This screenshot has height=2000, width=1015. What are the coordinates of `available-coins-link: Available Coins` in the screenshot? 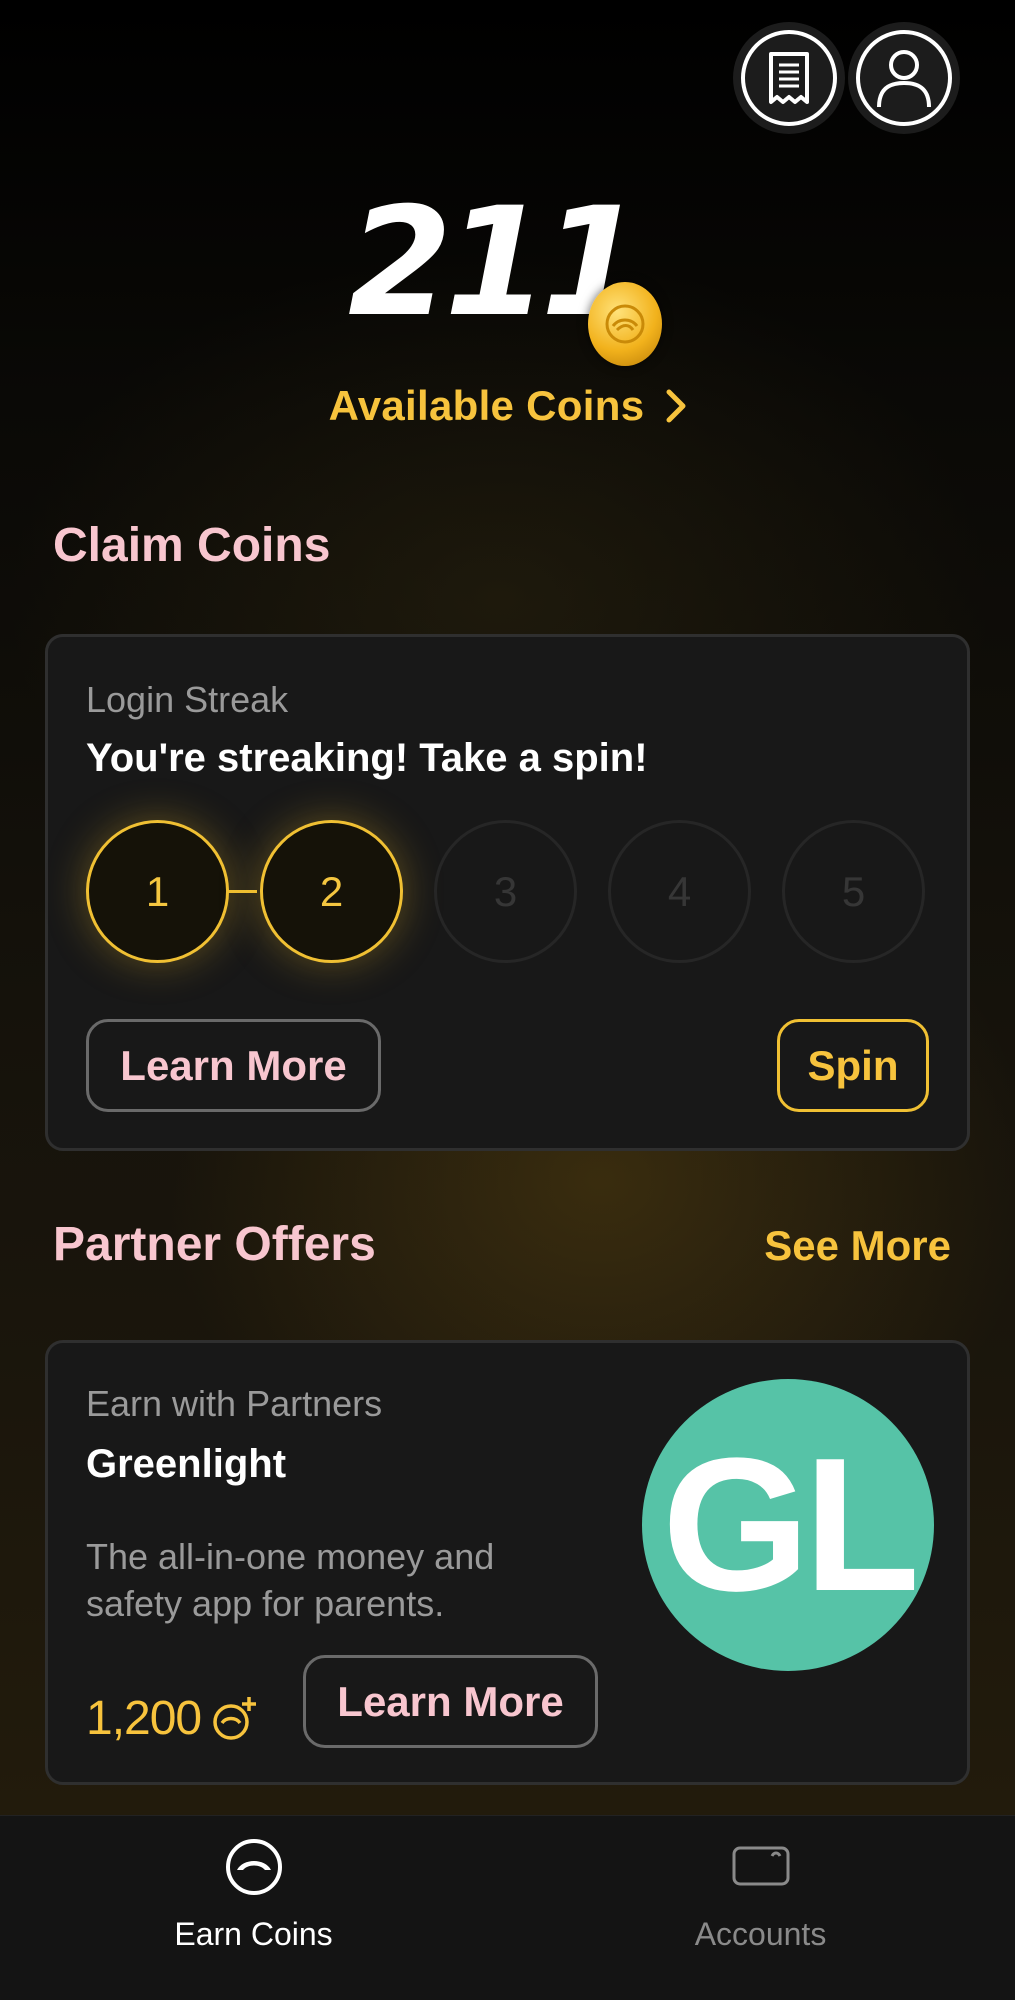 It's located at (507, 406).